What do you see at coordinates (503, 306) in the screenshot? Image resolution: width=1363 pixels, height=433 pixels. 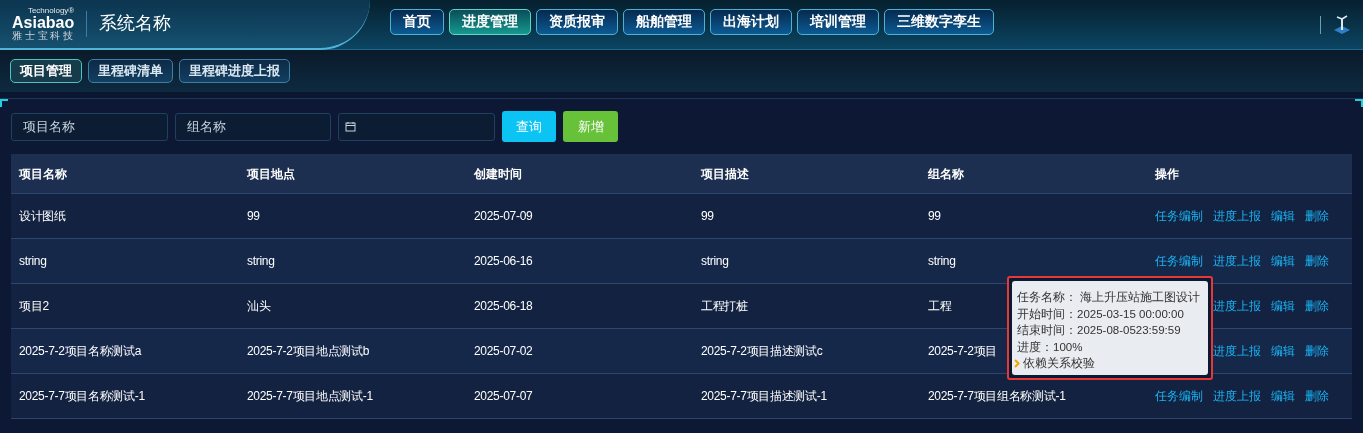 I see `table-cell-text: 2025-06-18` at bounding box center [503, 306].